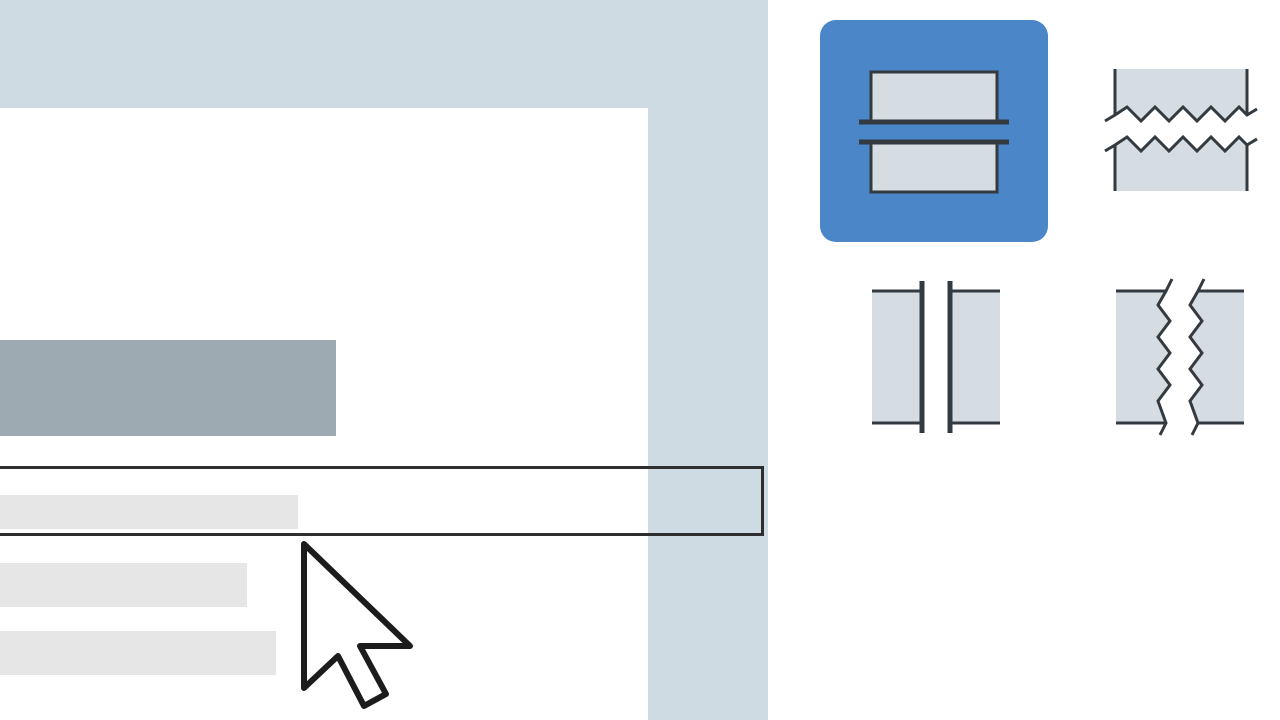  What do you see at coordinates (382, 501) in the screenshot?
I see `page-break-line` at bounding box center [382, 501].